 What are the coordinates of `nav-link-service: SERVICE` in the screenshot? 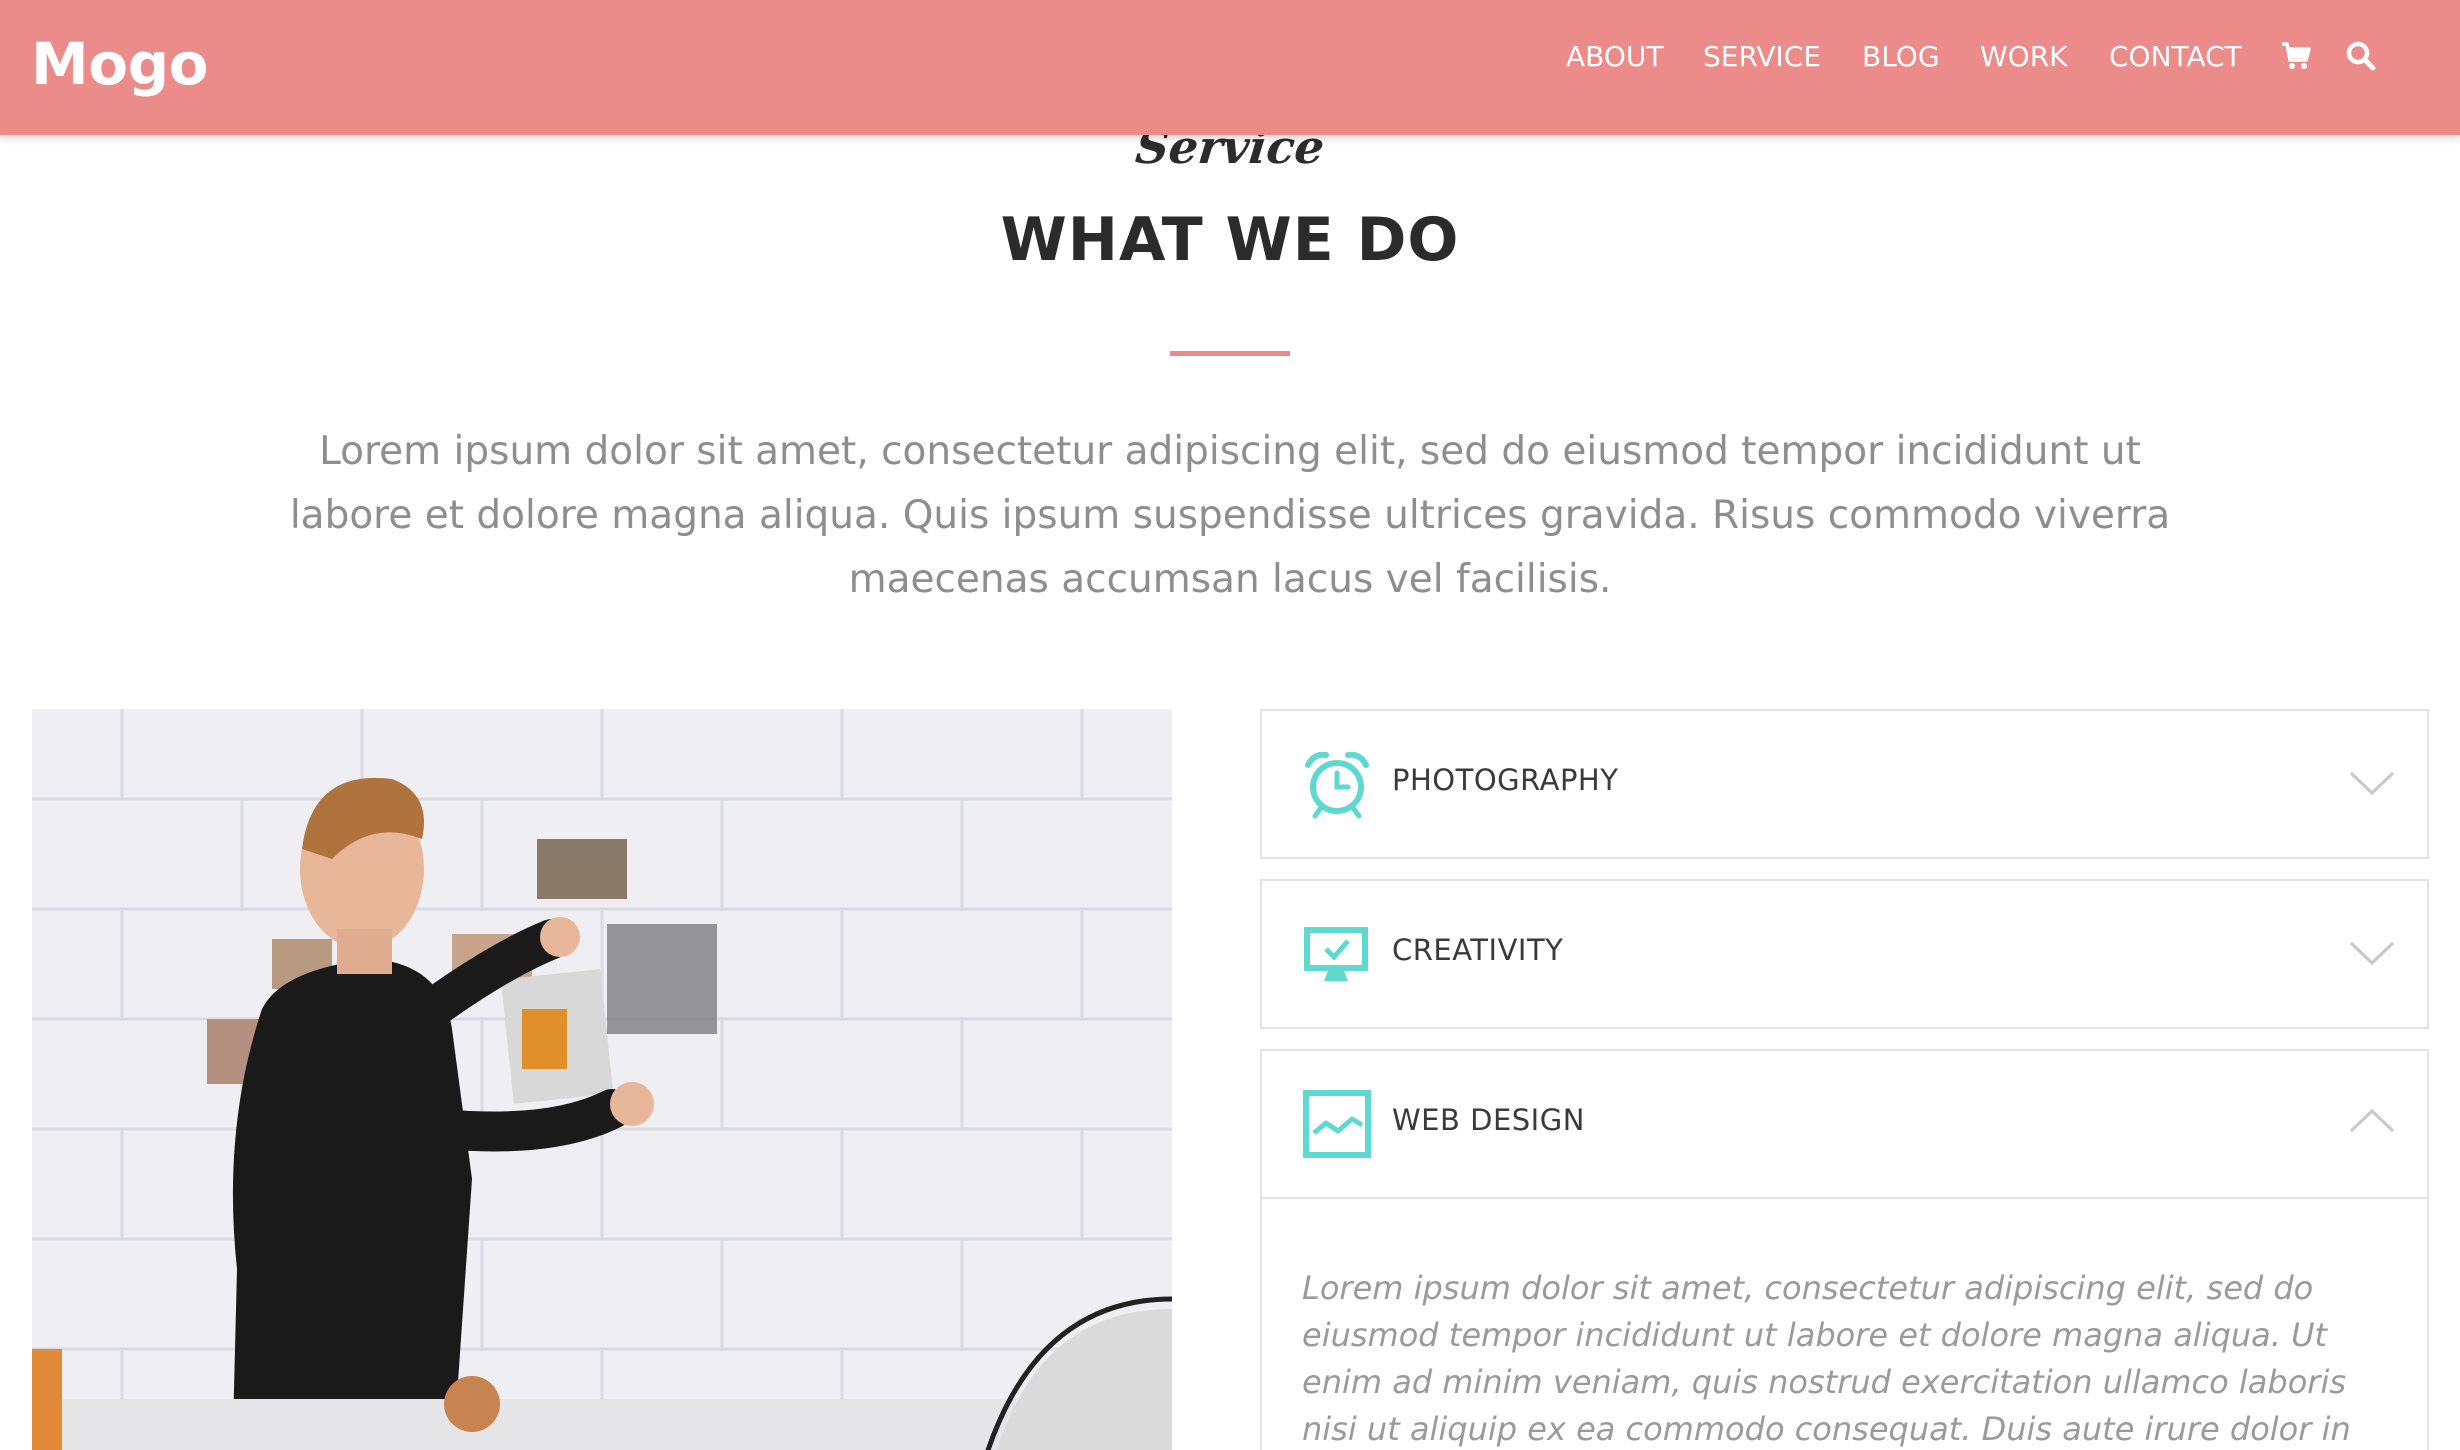 It's located at (1762, 56).